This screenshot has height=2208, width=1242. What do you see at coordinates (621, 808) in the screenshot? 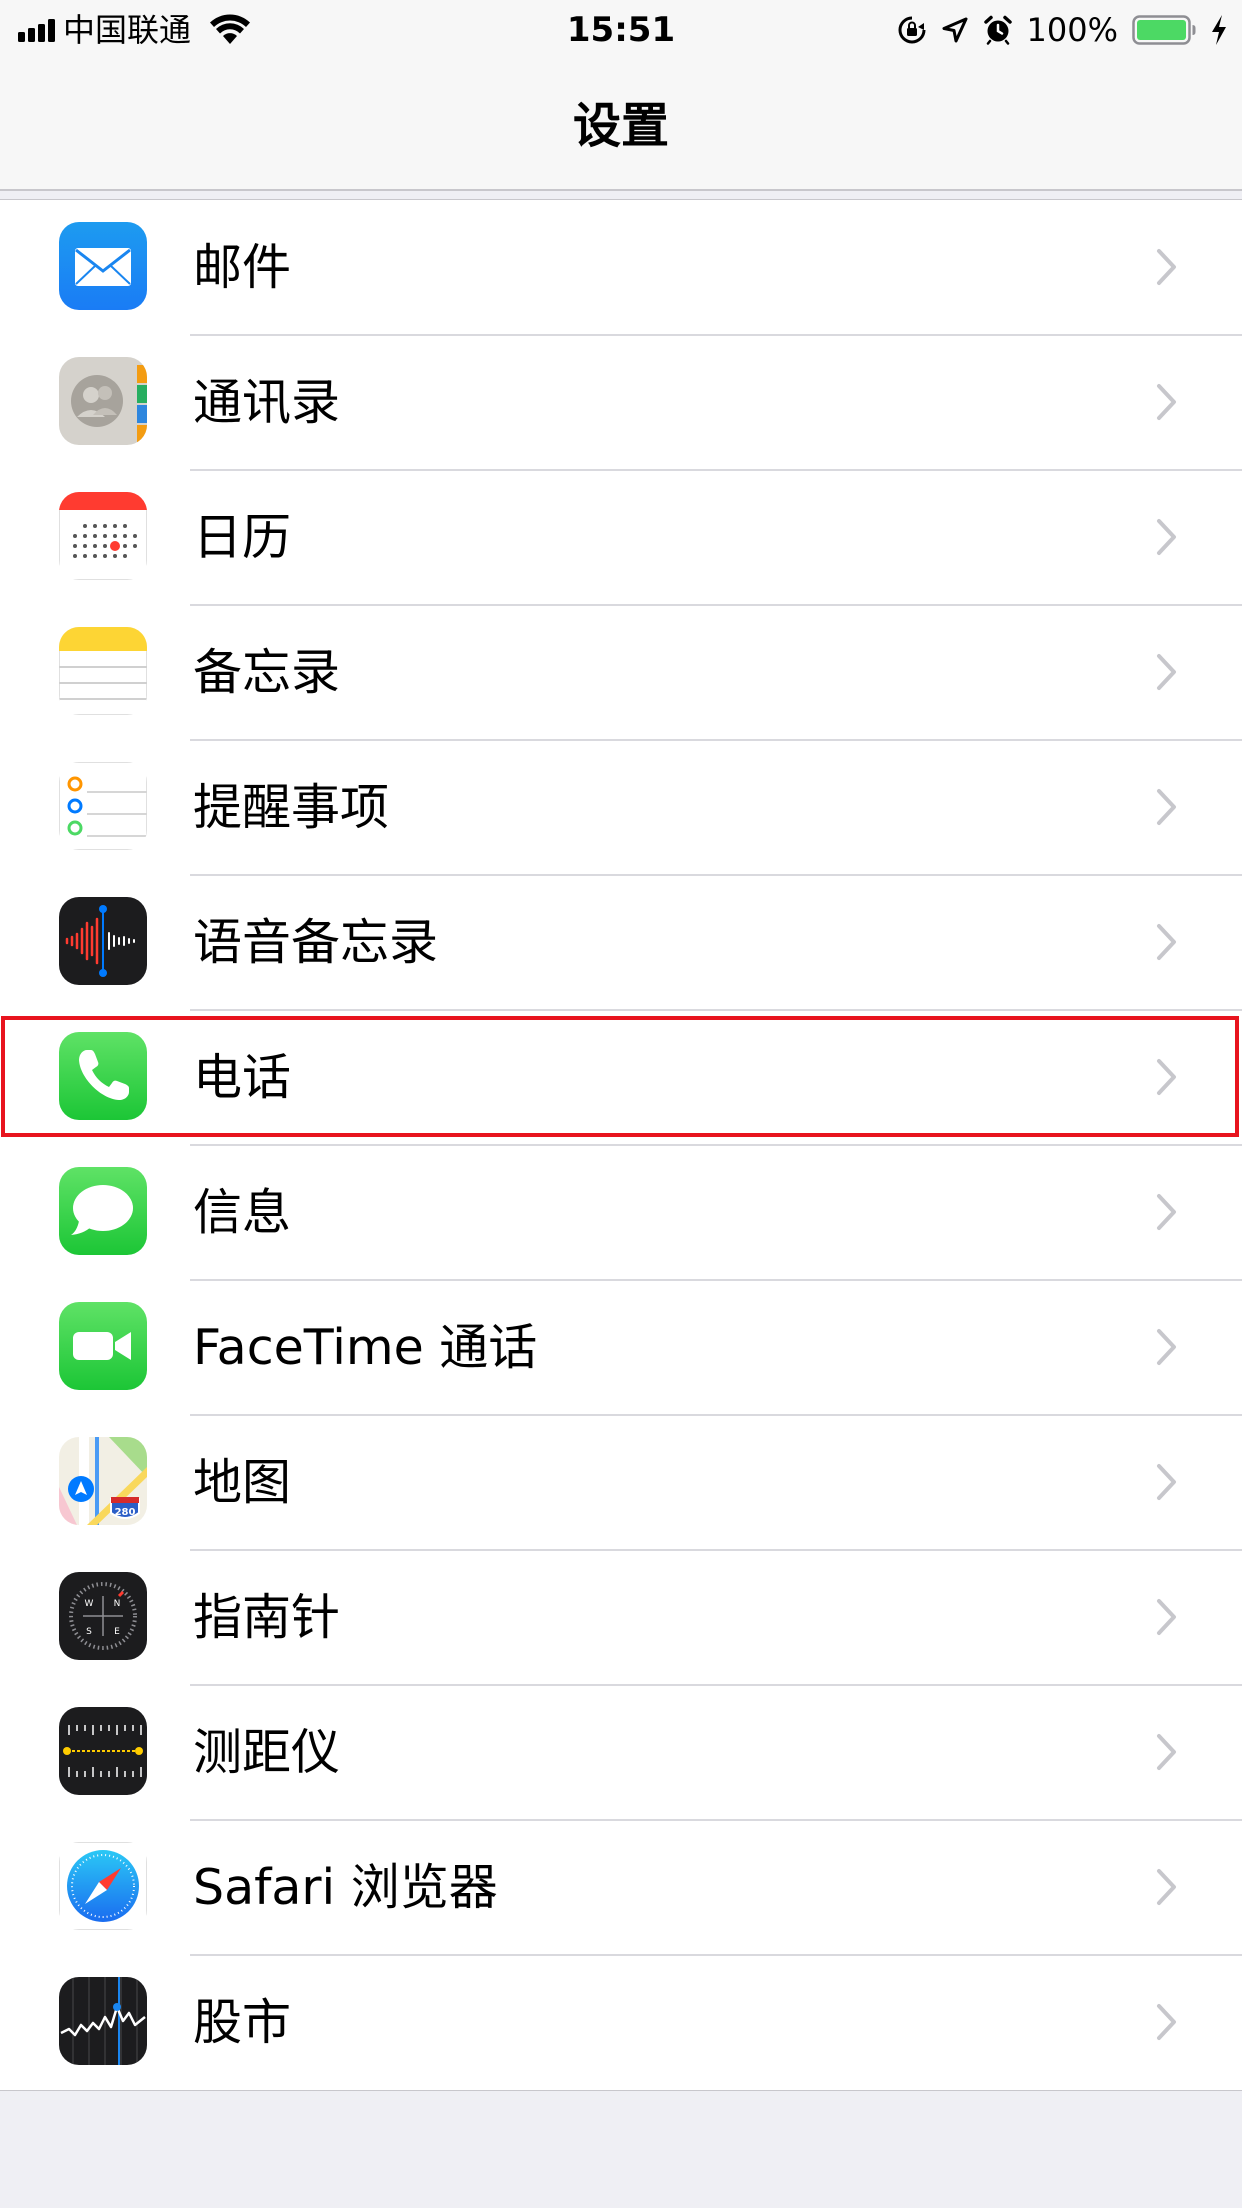
I see `settings-row-reminders: 提醒事项` at bounding box center [621, 808].